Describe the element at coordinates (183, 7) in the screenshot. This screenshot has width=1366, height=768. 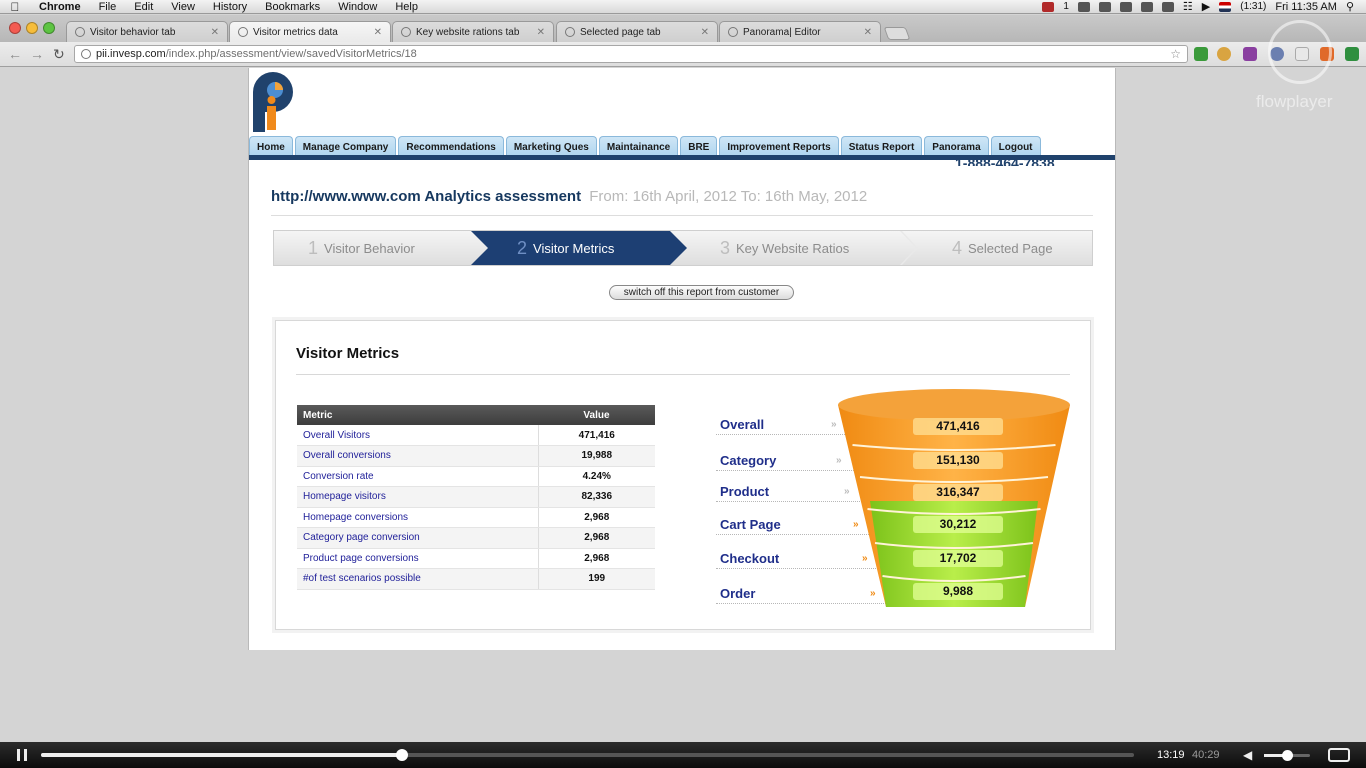
I see `menu-view: View` at that location.